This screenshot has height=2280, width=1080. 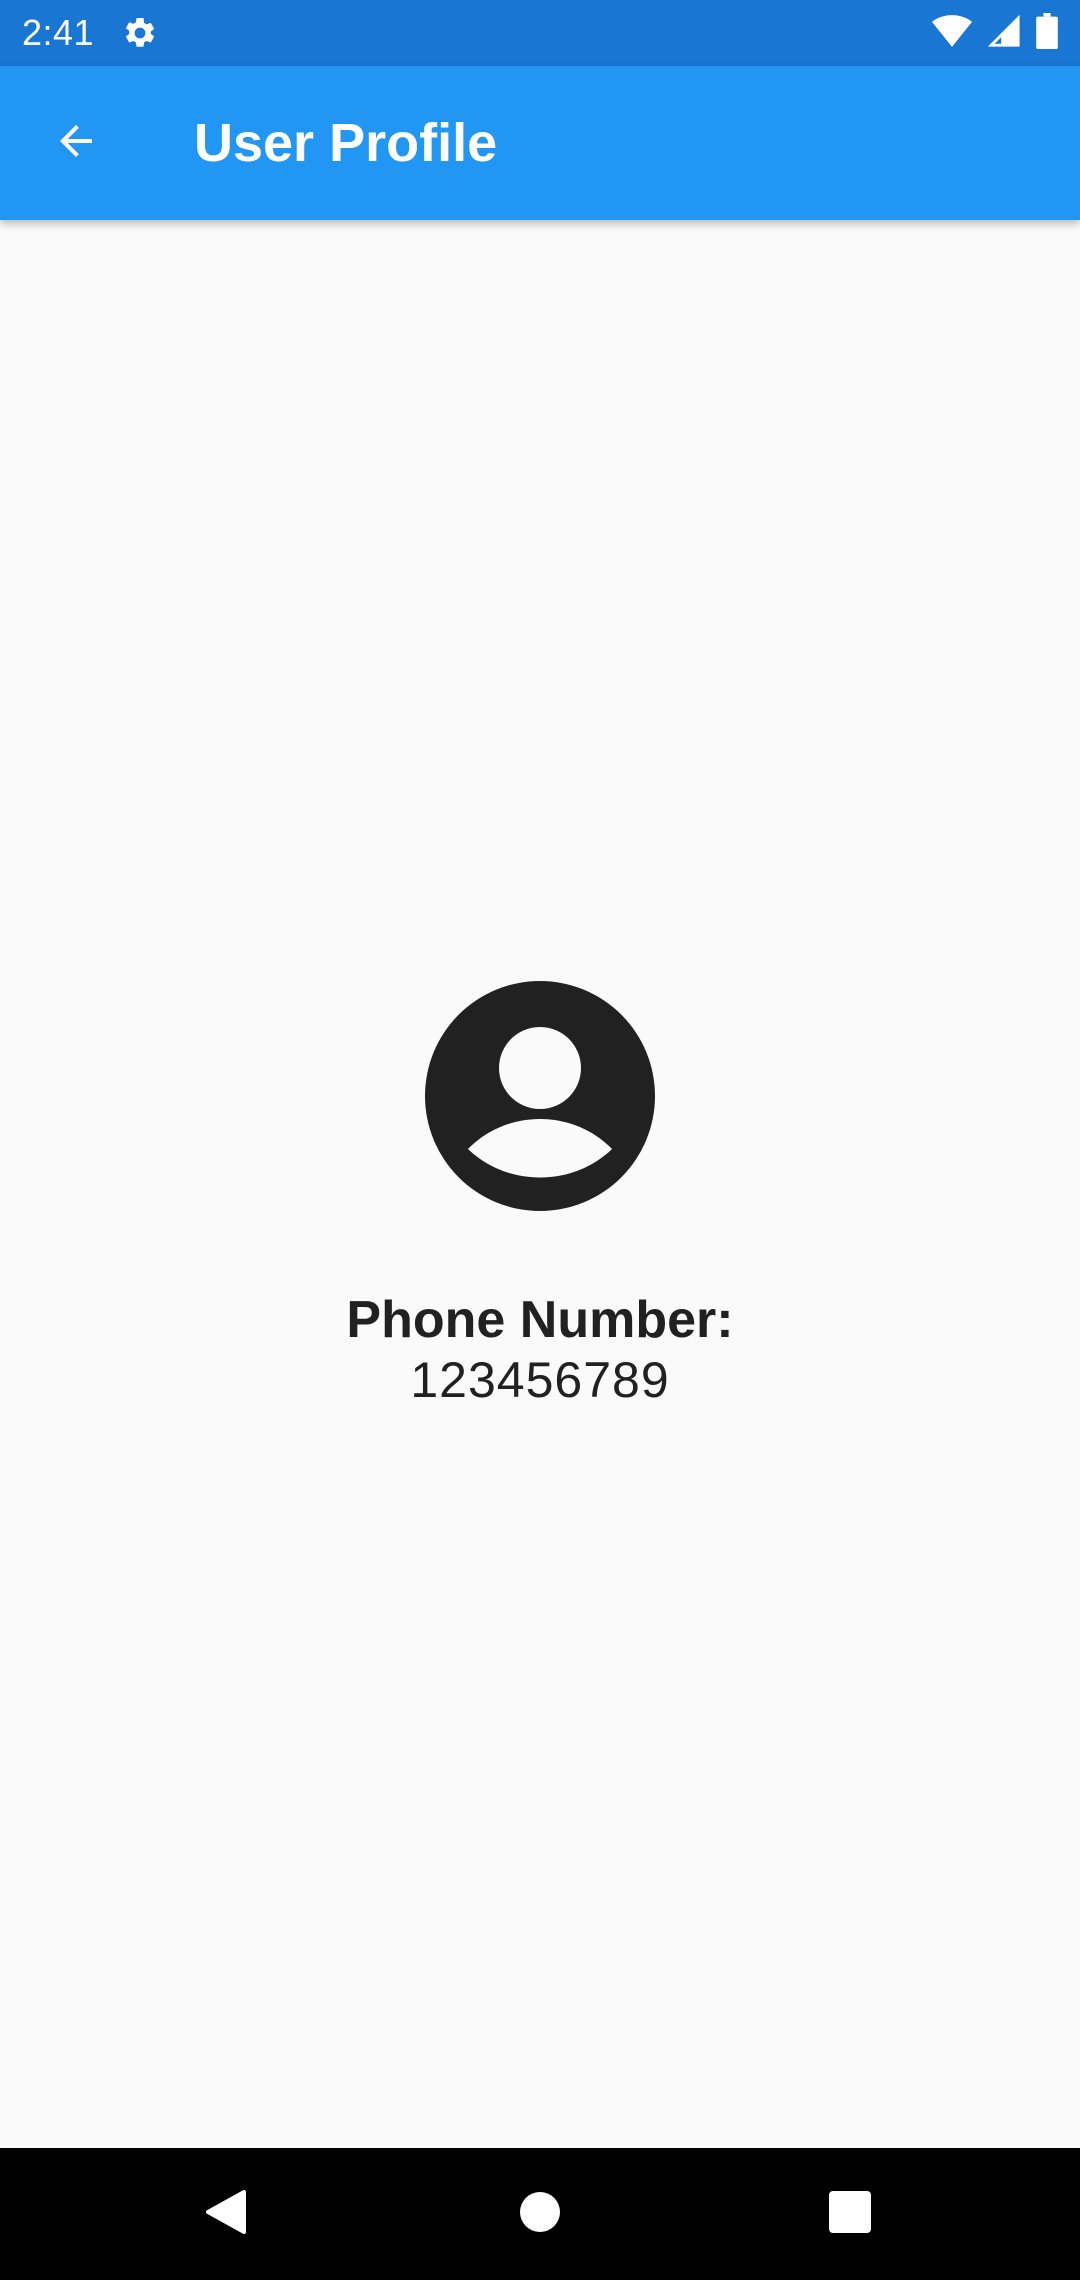 What do you see at coordinates (540, 33) in the screenshot?
I see `status-bar: 2:41` at bounding box center [540, 33].